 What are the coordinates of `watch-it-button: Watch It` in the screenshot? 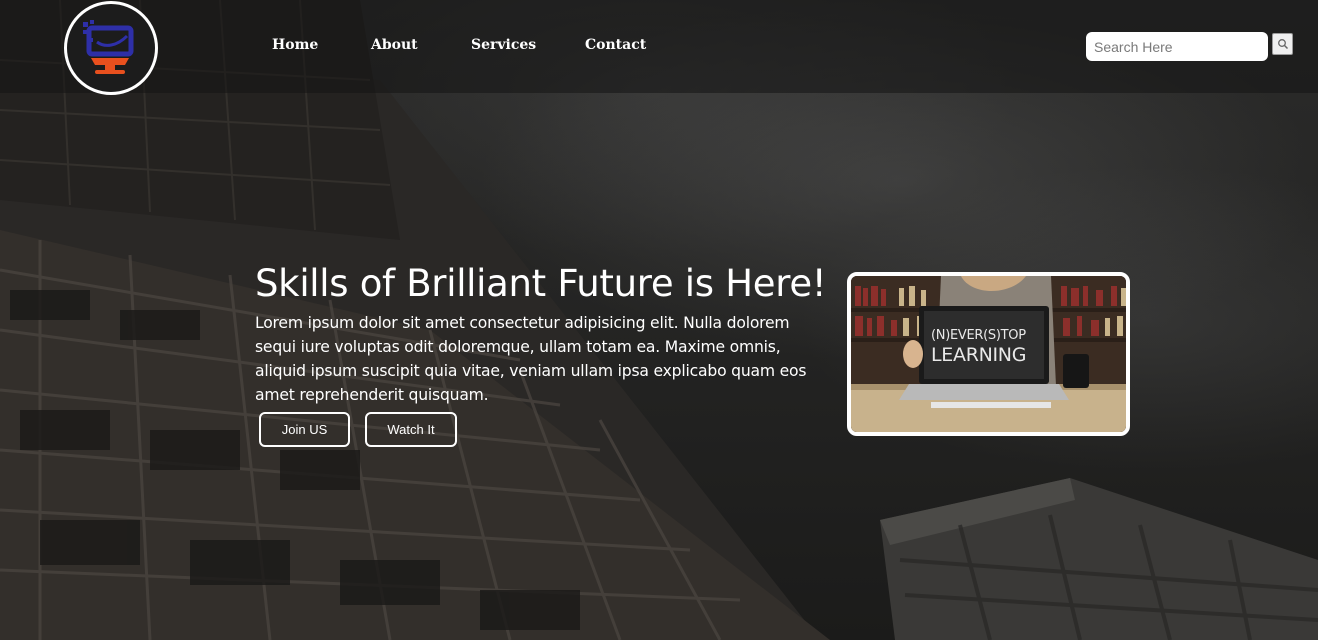 It's located at (411, 429).